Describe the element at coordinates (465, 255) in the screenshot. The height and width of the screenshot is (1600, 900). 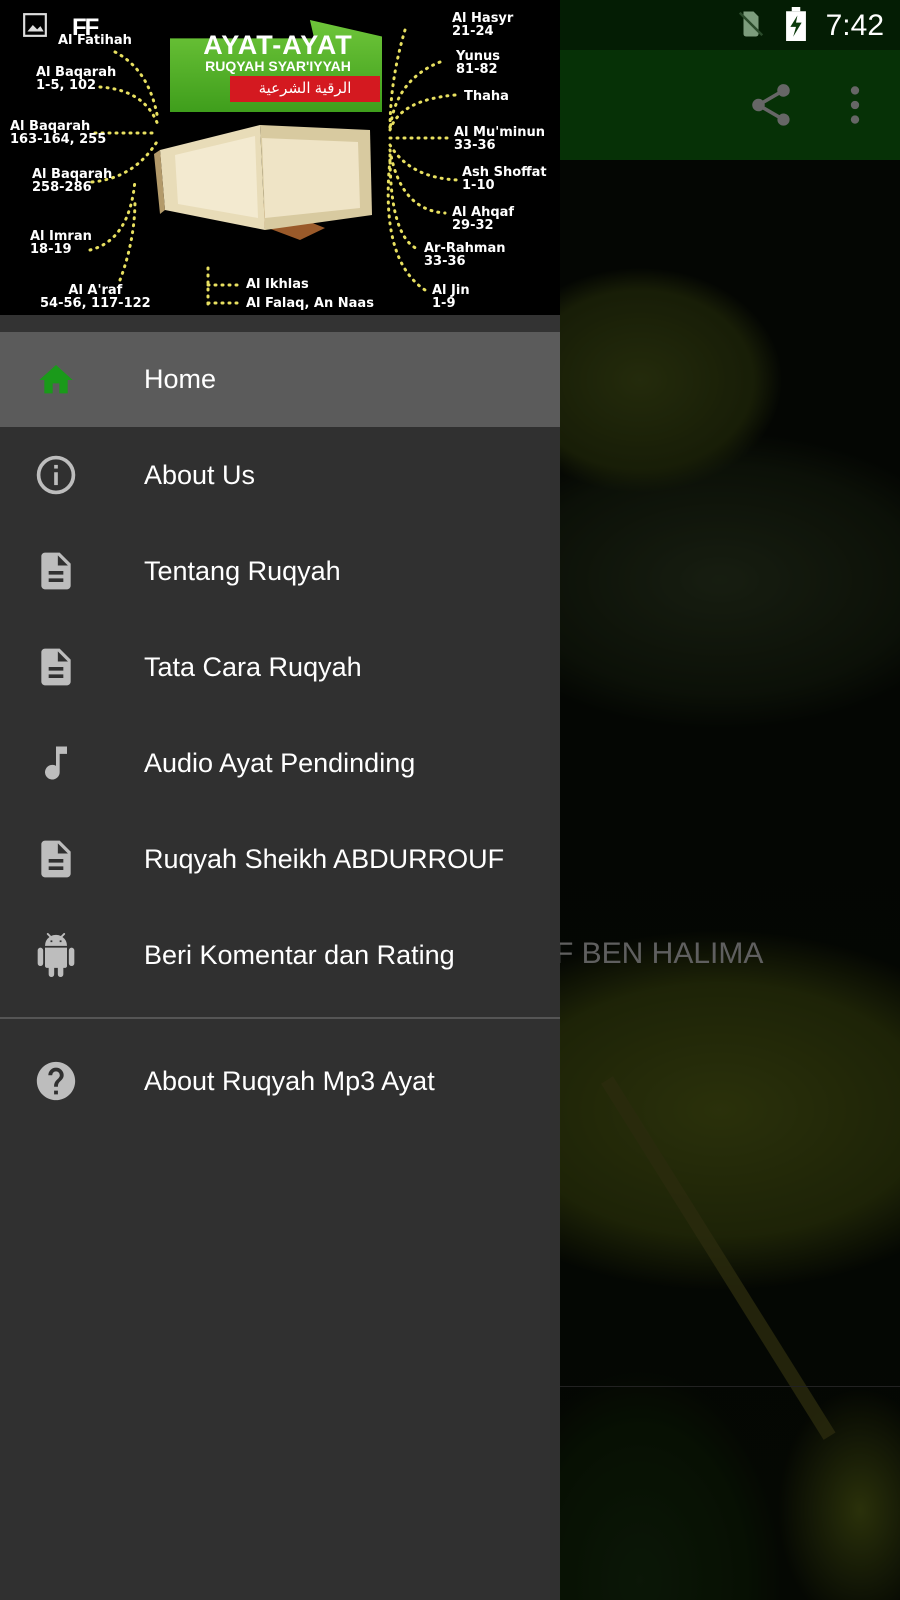
I see `verse-label: Ar-Rahman 33-36` at that location.